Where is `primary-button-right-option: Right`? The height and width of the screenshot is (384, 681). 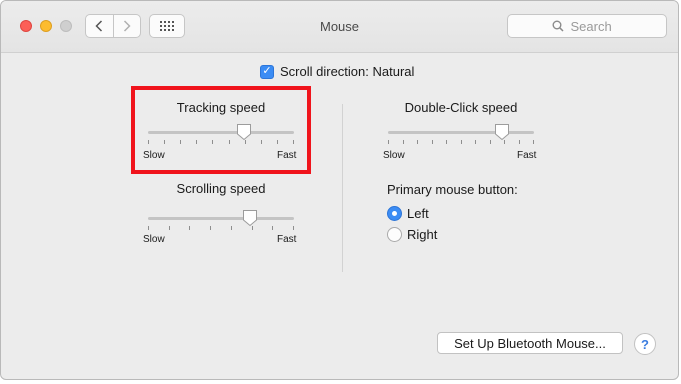
primary-button-right-option: Right is located at coordinates (412, 234).